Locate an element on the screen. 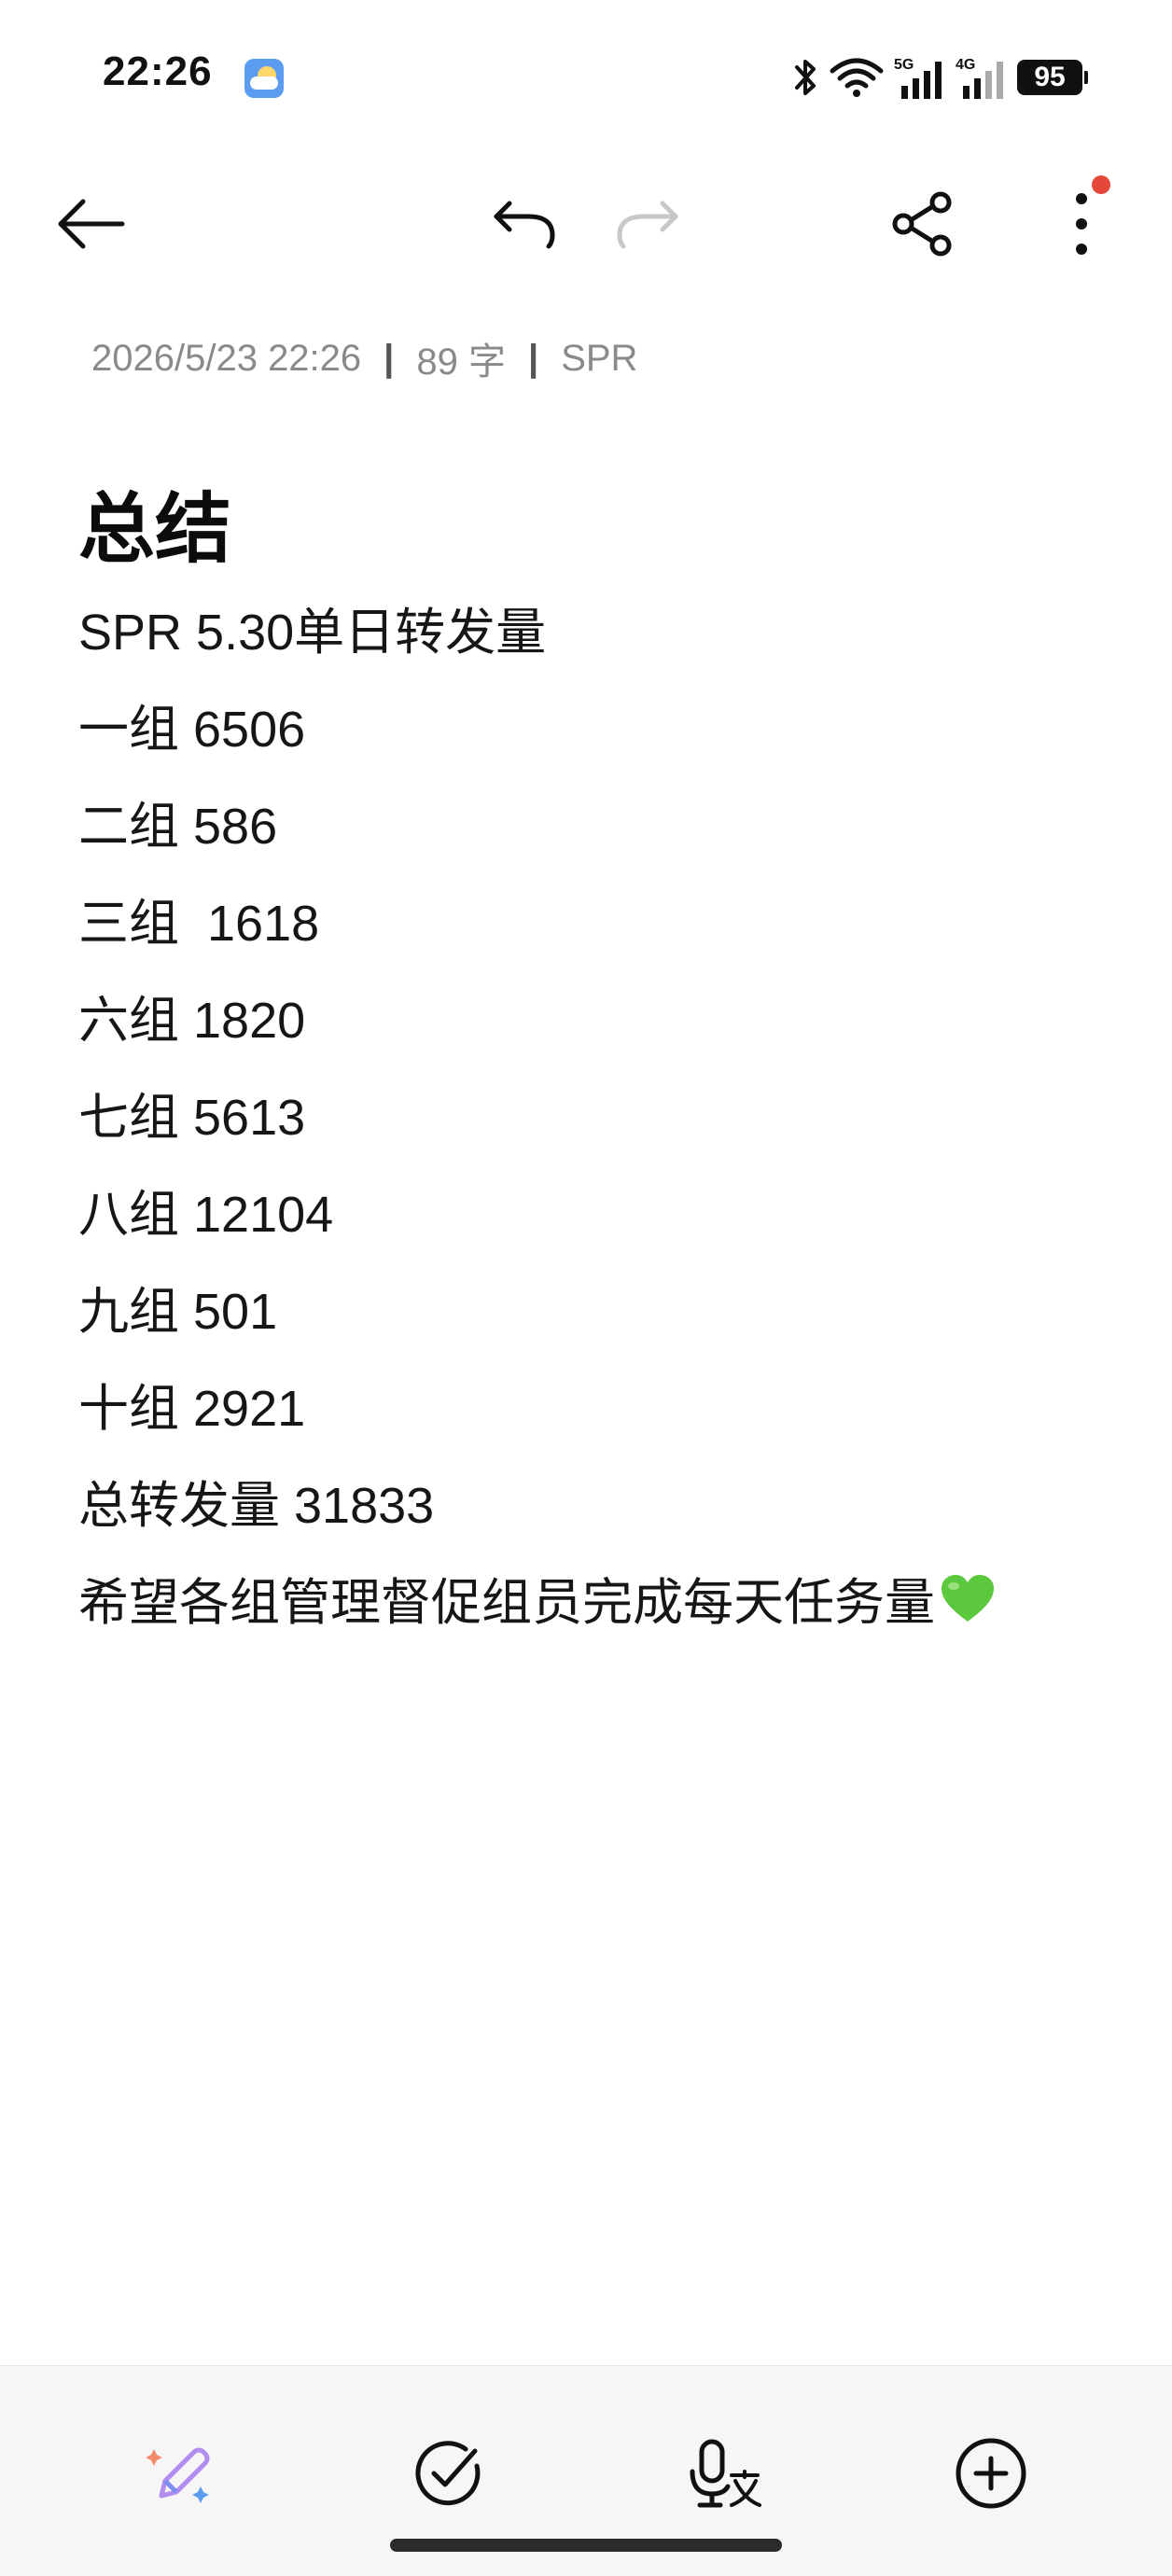 The height and width of the screenshot is (2576, 1172). redo-button is located at coordinates (646, 224).